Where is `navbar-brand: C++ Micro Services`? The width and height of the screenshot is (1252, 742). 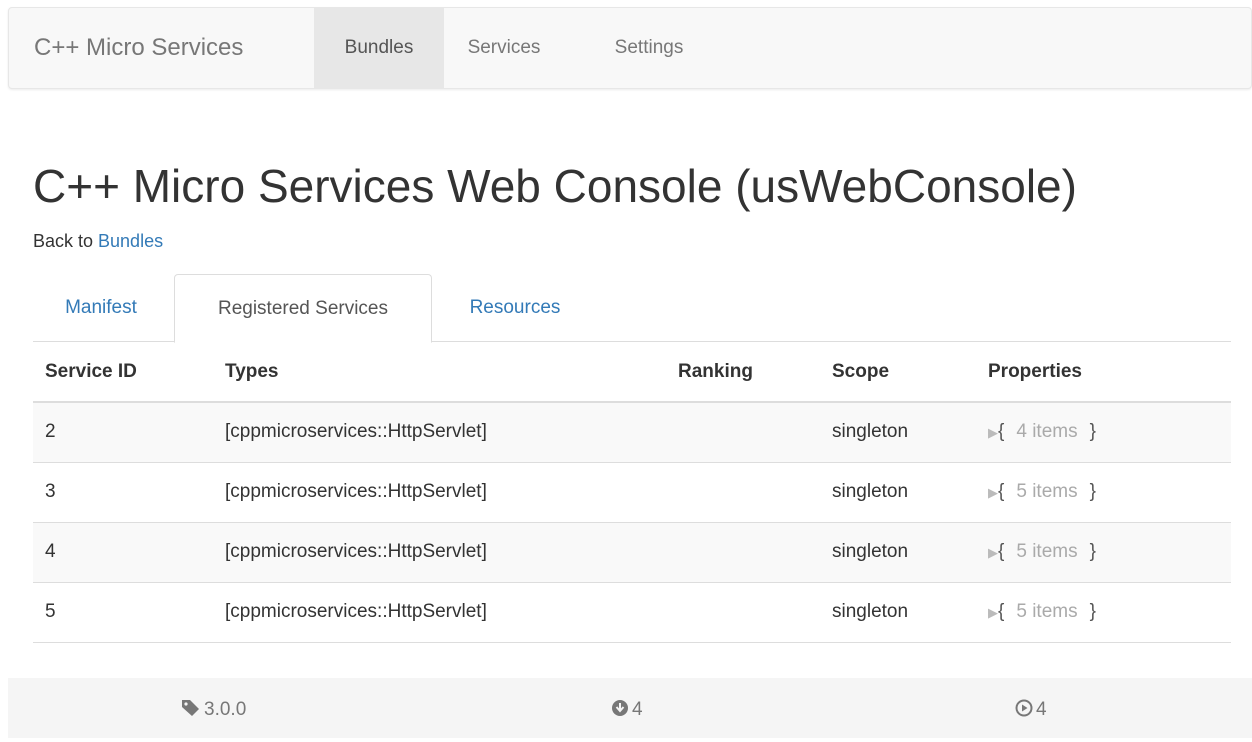
navbar-brand: C++ Micro Services is located at coordinates (138, 48).